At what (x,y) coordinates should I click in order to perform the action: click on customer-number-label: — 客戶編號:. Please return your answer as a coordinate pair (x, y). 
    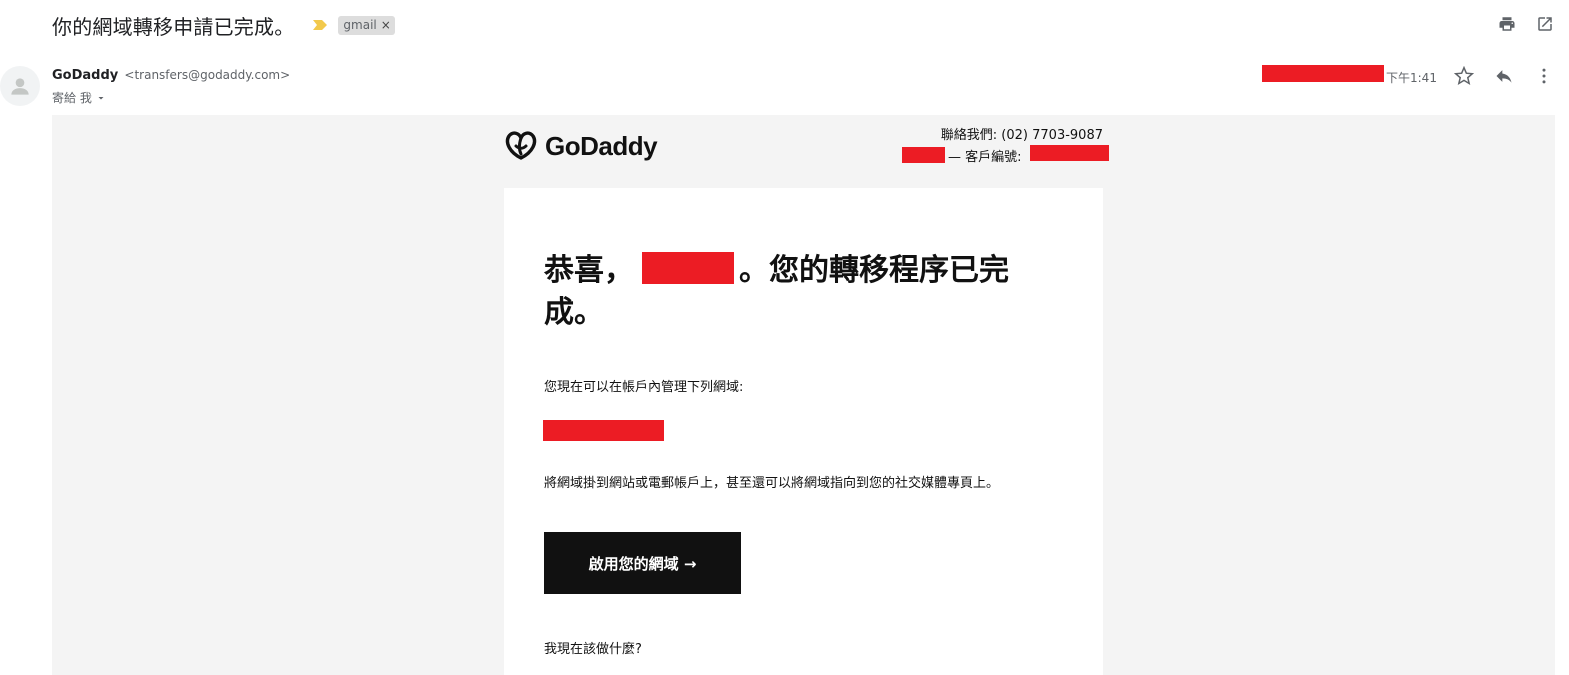
    Looking at the image, I should click on (985, 157).